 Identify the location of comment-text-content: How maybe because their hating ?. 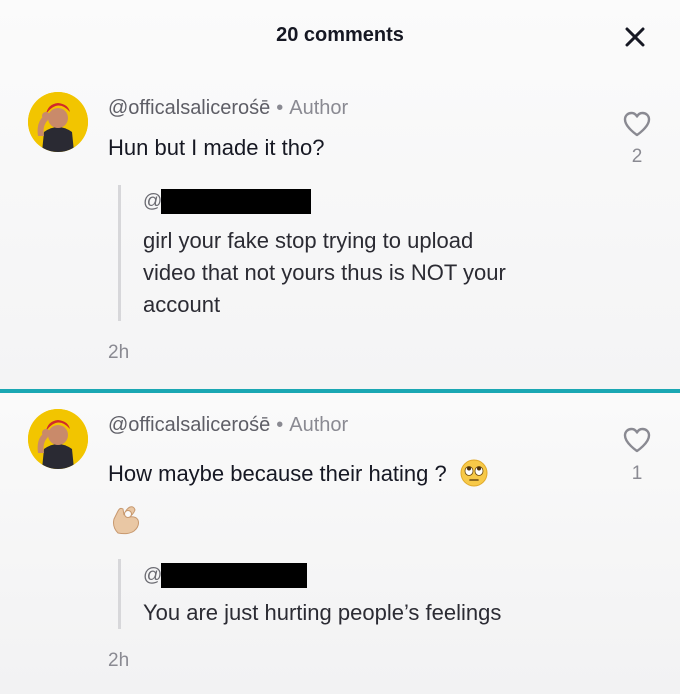
(277, 473).